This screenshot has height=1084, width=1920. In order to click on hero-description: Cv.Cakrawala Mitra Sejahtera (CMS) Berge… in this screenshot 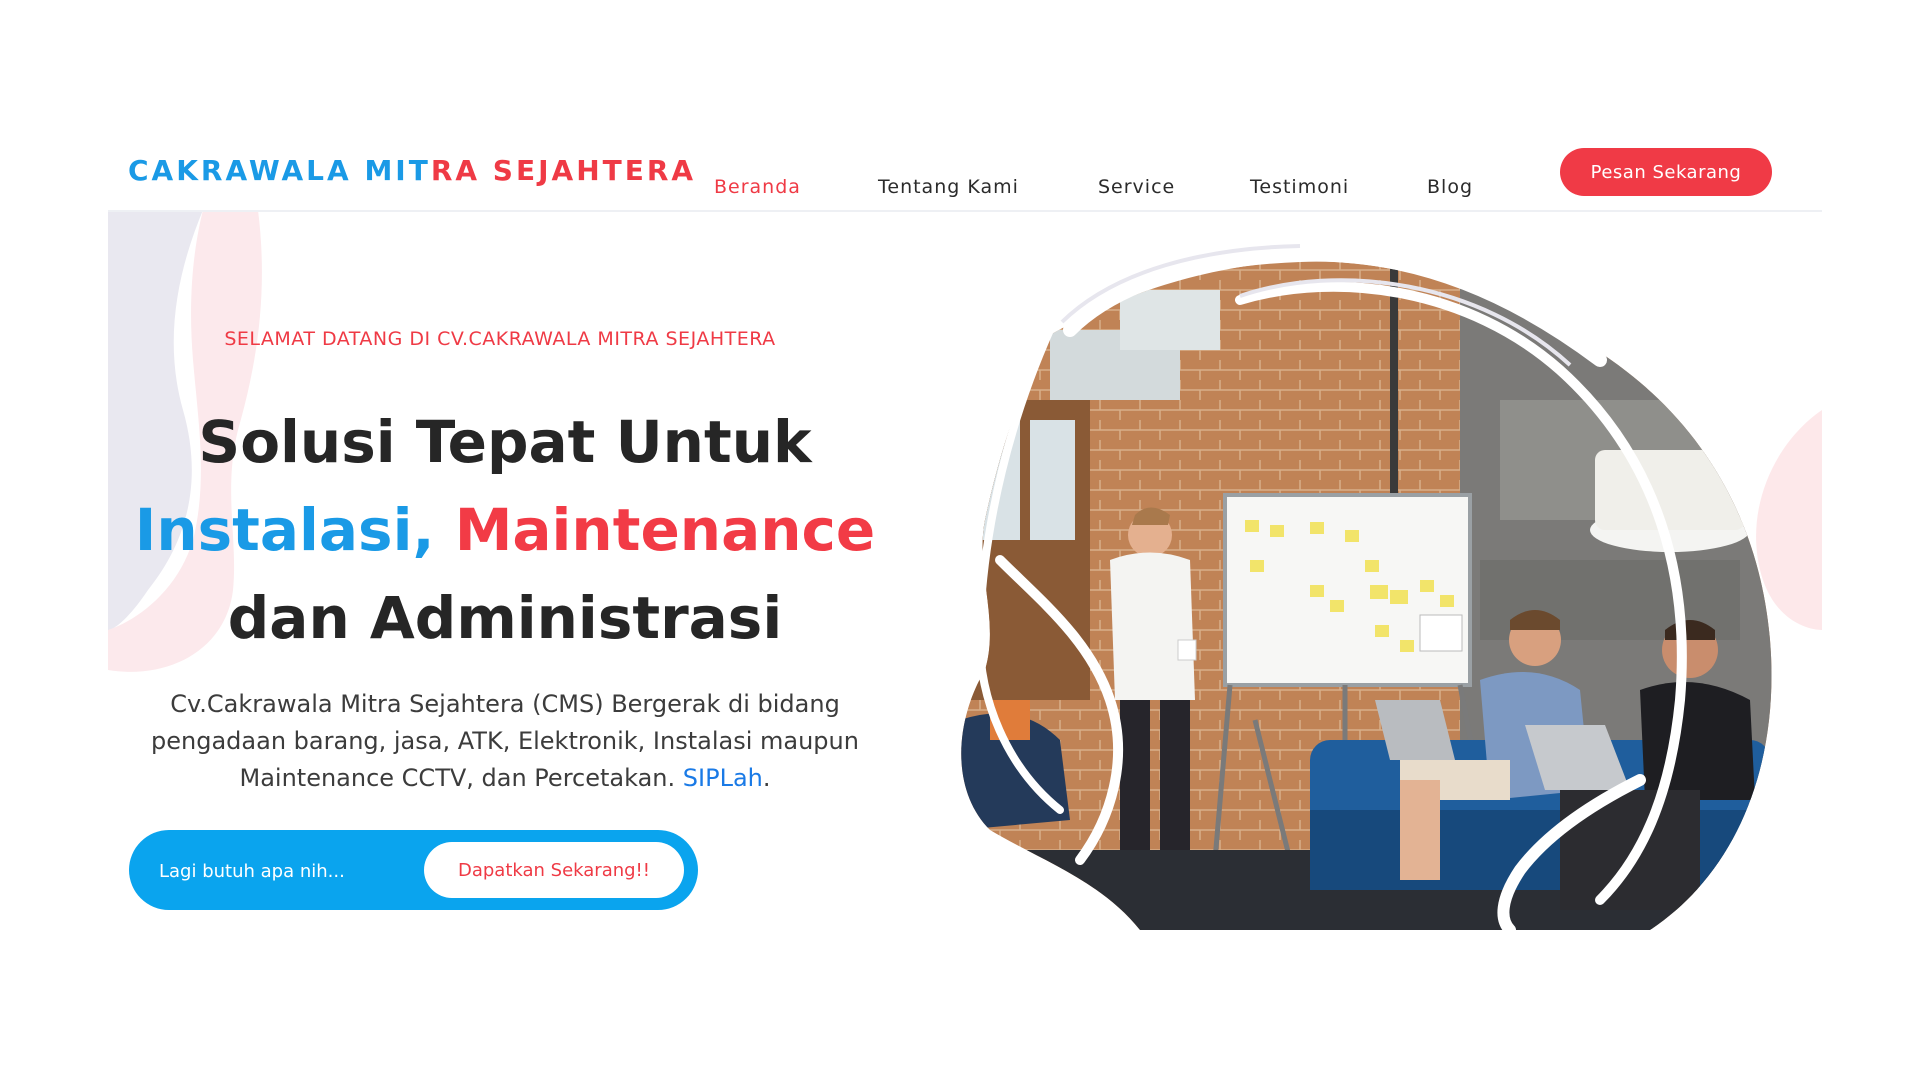, I will do `click(505, 741)`.